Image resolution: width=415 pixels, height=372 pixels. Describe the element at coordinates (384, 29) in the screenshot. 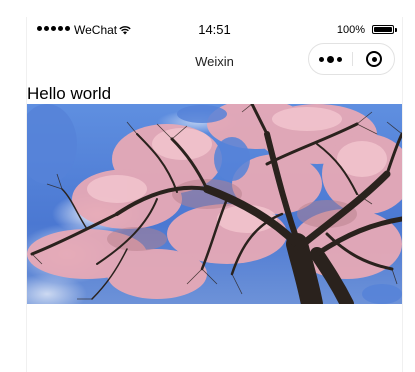

I see `battery-icon` at that location.